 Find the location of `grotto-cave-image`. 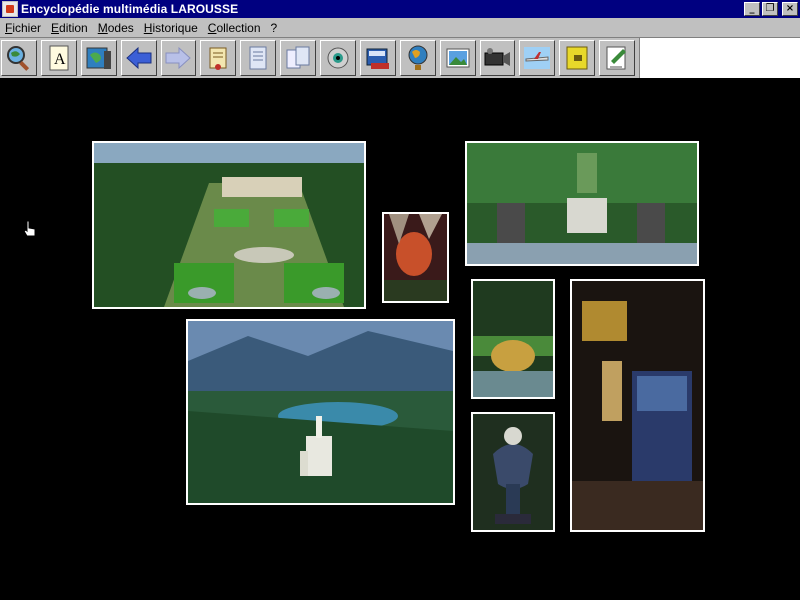

grotto-cave-image is located at coordinates (415, 257).